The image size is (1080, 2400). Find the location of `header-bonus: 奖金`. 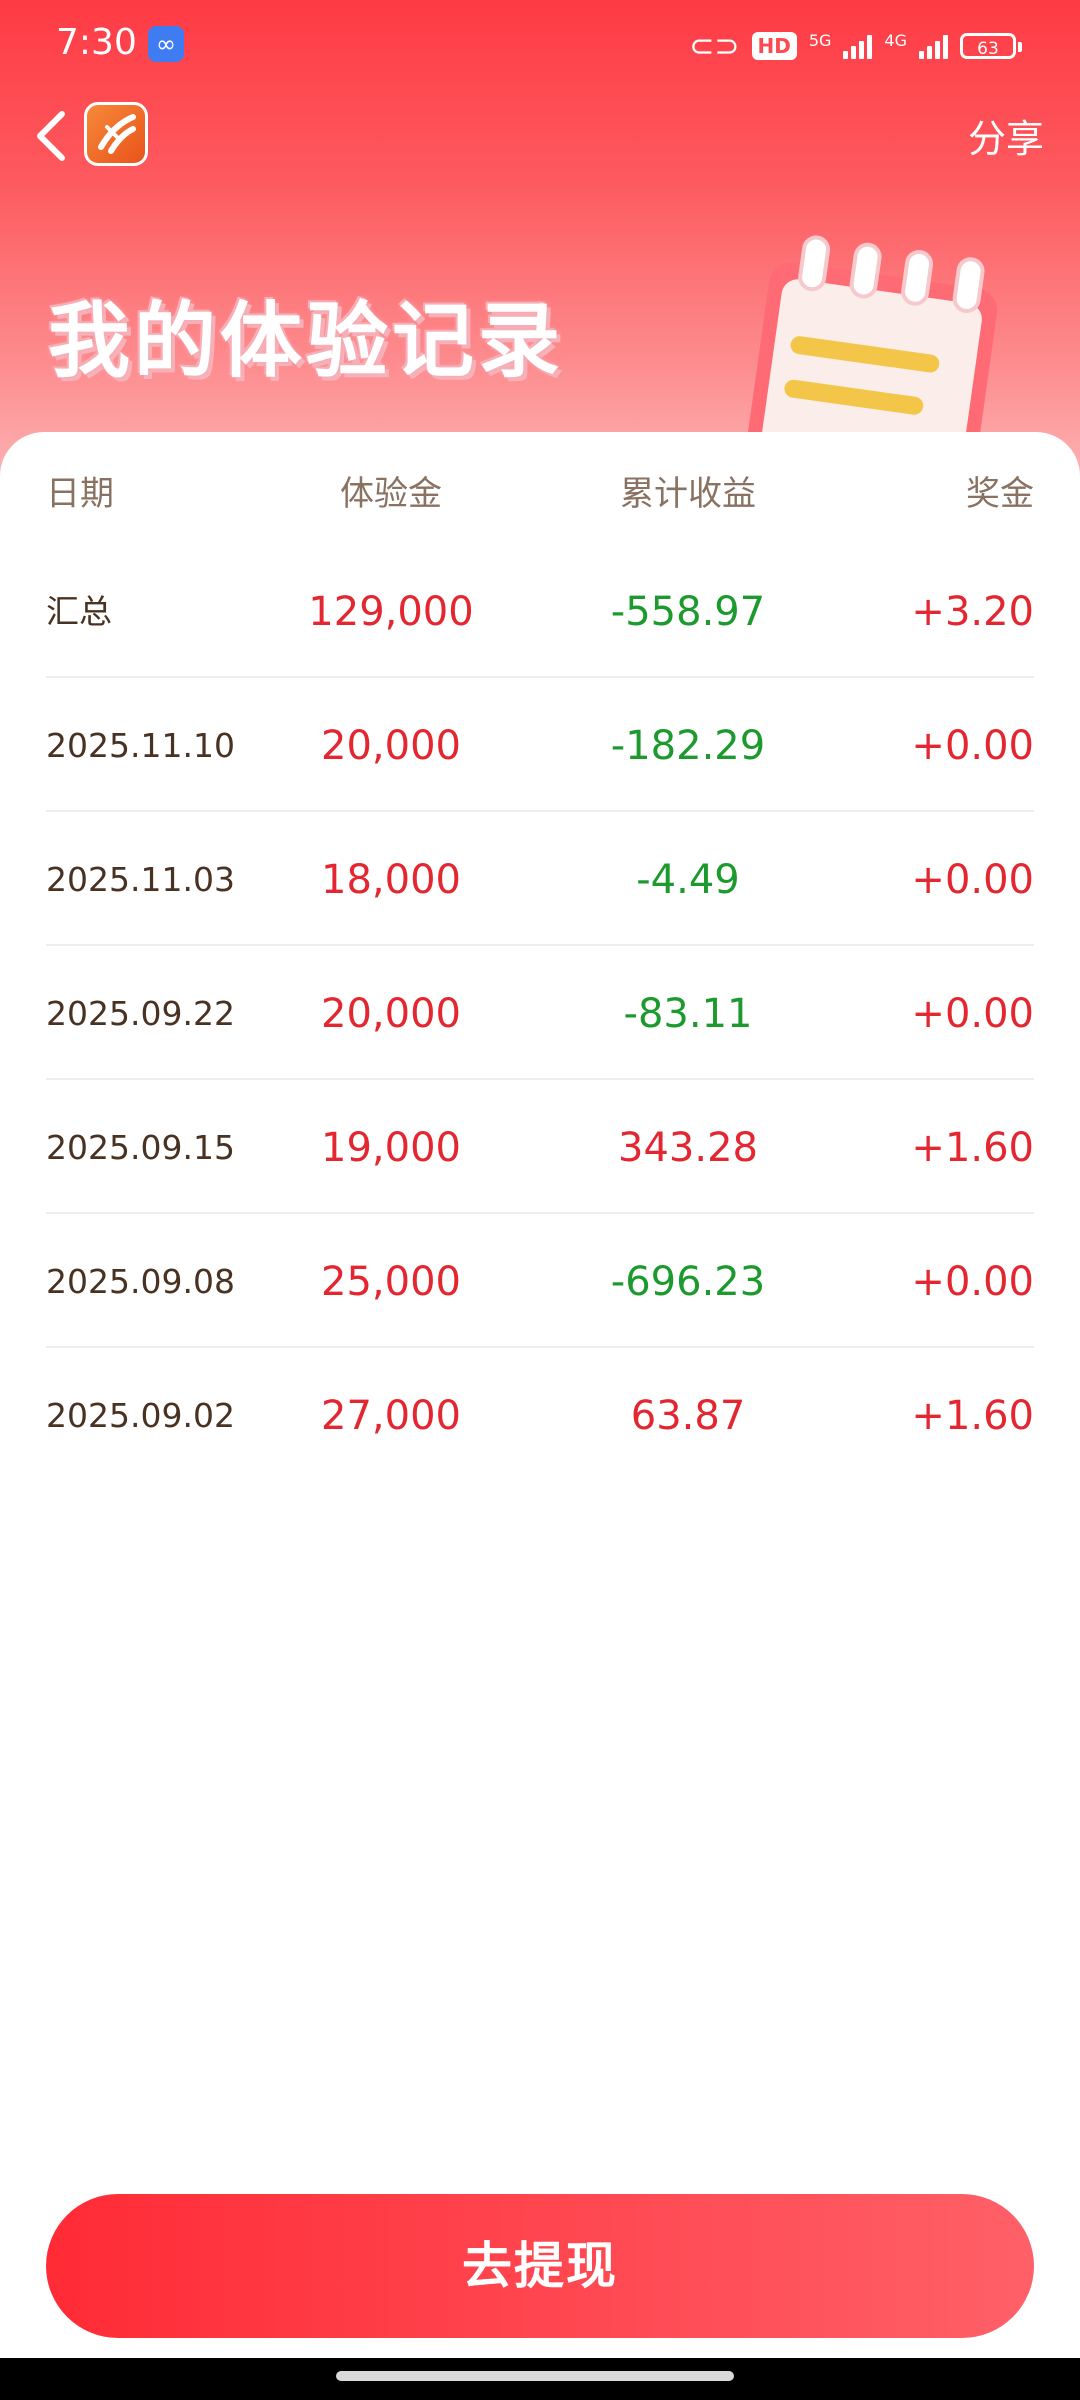

header-bonus: 奖金 is located at coordinates (1000, 494).